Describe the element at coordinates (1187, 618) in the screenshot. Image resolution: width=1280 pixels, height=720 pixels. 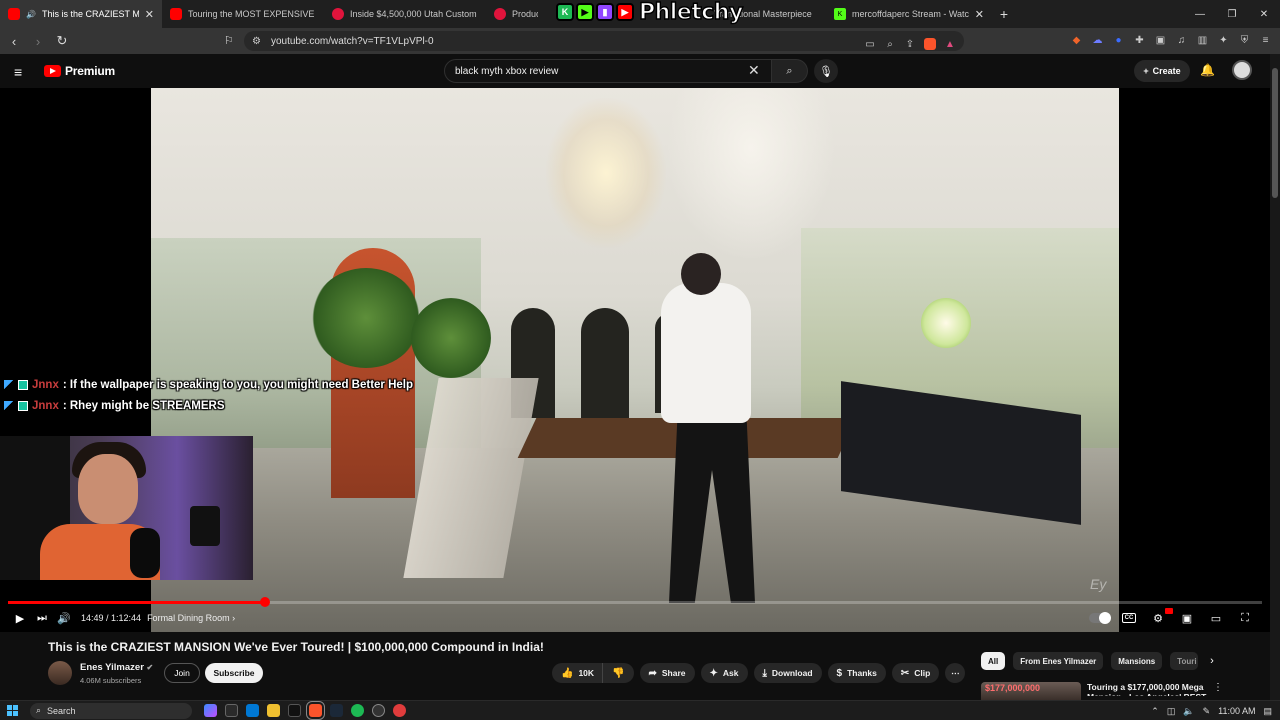
I see `miniplayer-button: ▣` at that location.